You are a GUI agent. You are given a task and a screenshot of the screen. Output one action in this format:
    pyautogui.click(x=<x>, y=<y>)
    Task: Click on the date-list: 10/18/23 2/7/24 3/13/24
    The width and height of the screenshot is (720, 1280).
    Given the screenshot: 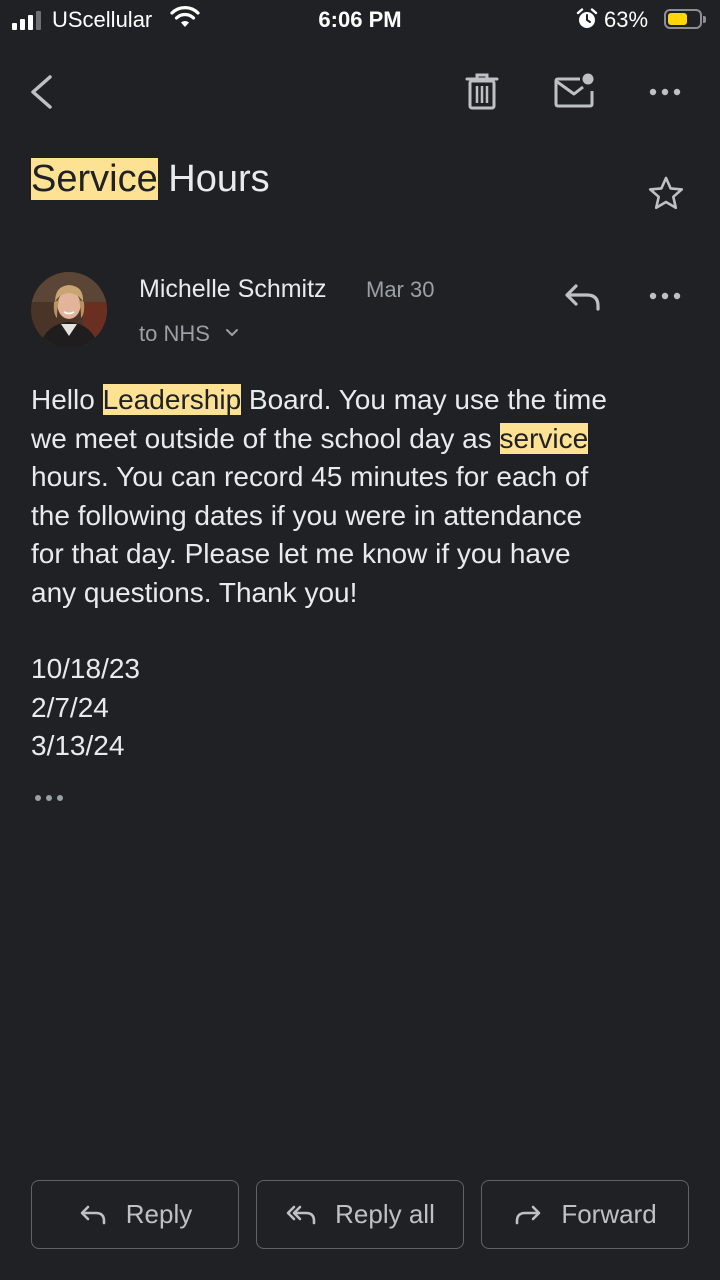 What is the action you would take?
    pyautogui.click(x=85, y=708)
    